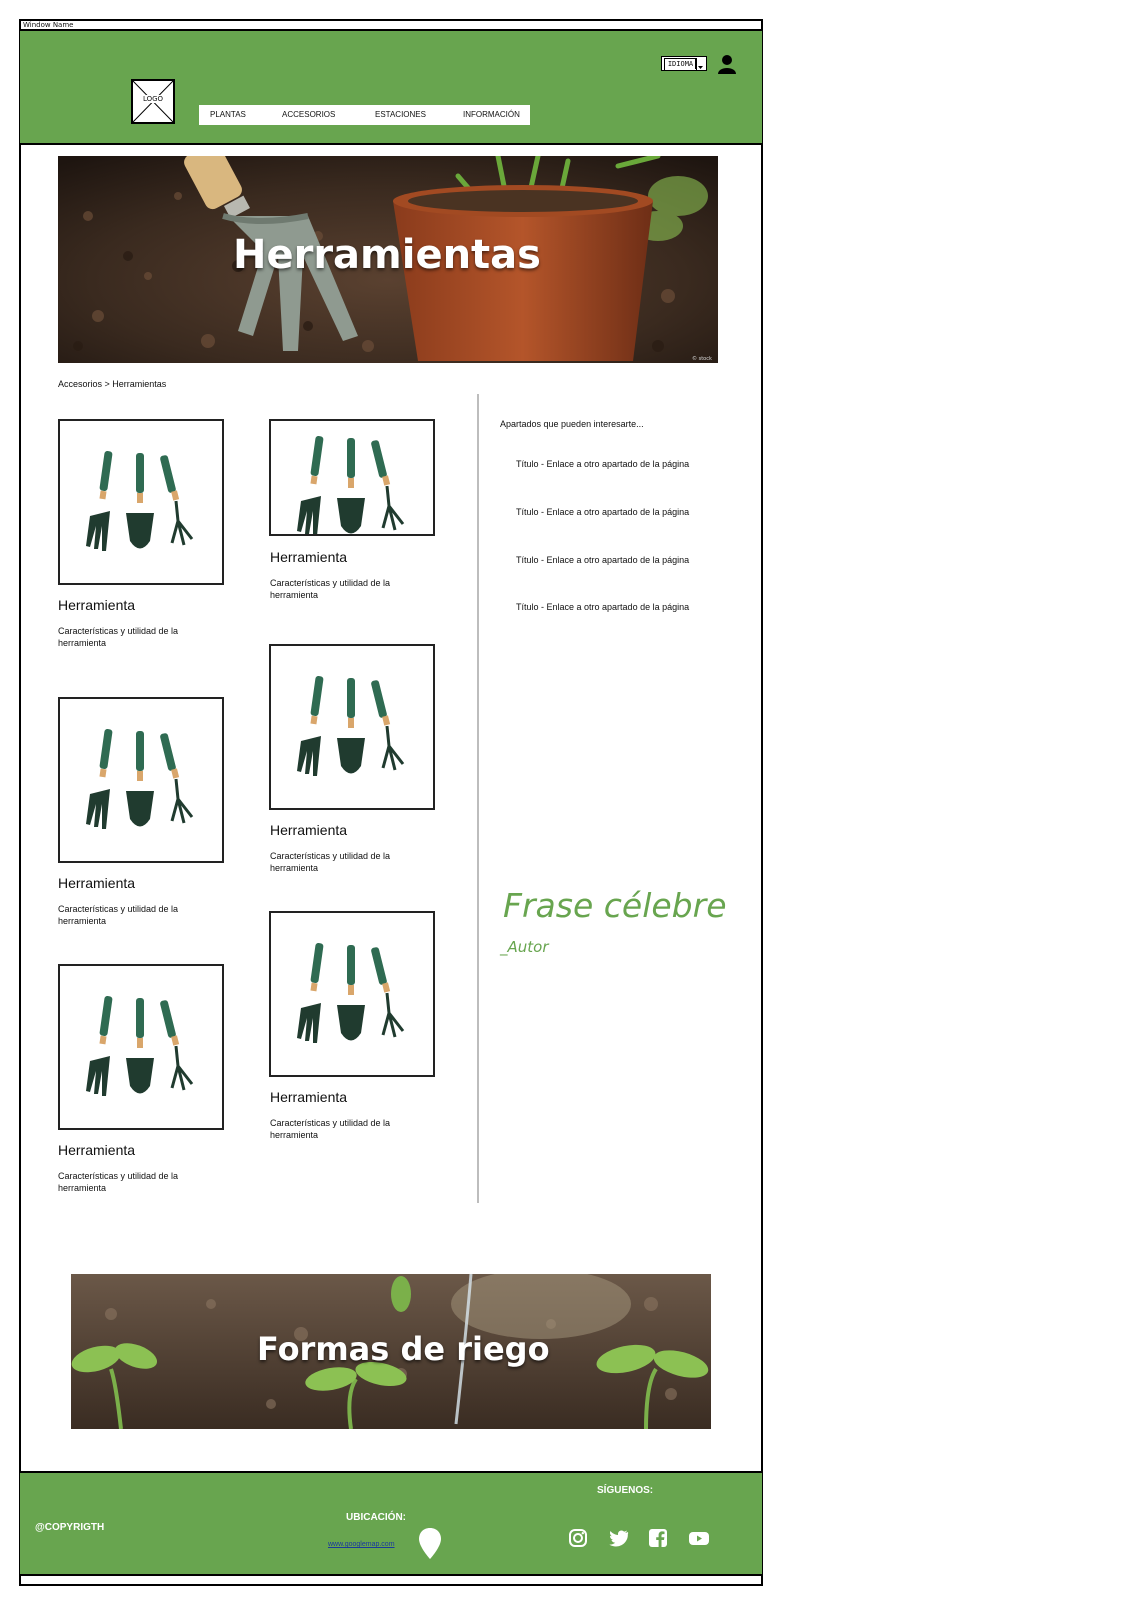  What do you see at coordinates (491, 114) in the screenshot?
I see `nav-item-informacion: INFORMACIÓN` at bounding box center [491, 114].